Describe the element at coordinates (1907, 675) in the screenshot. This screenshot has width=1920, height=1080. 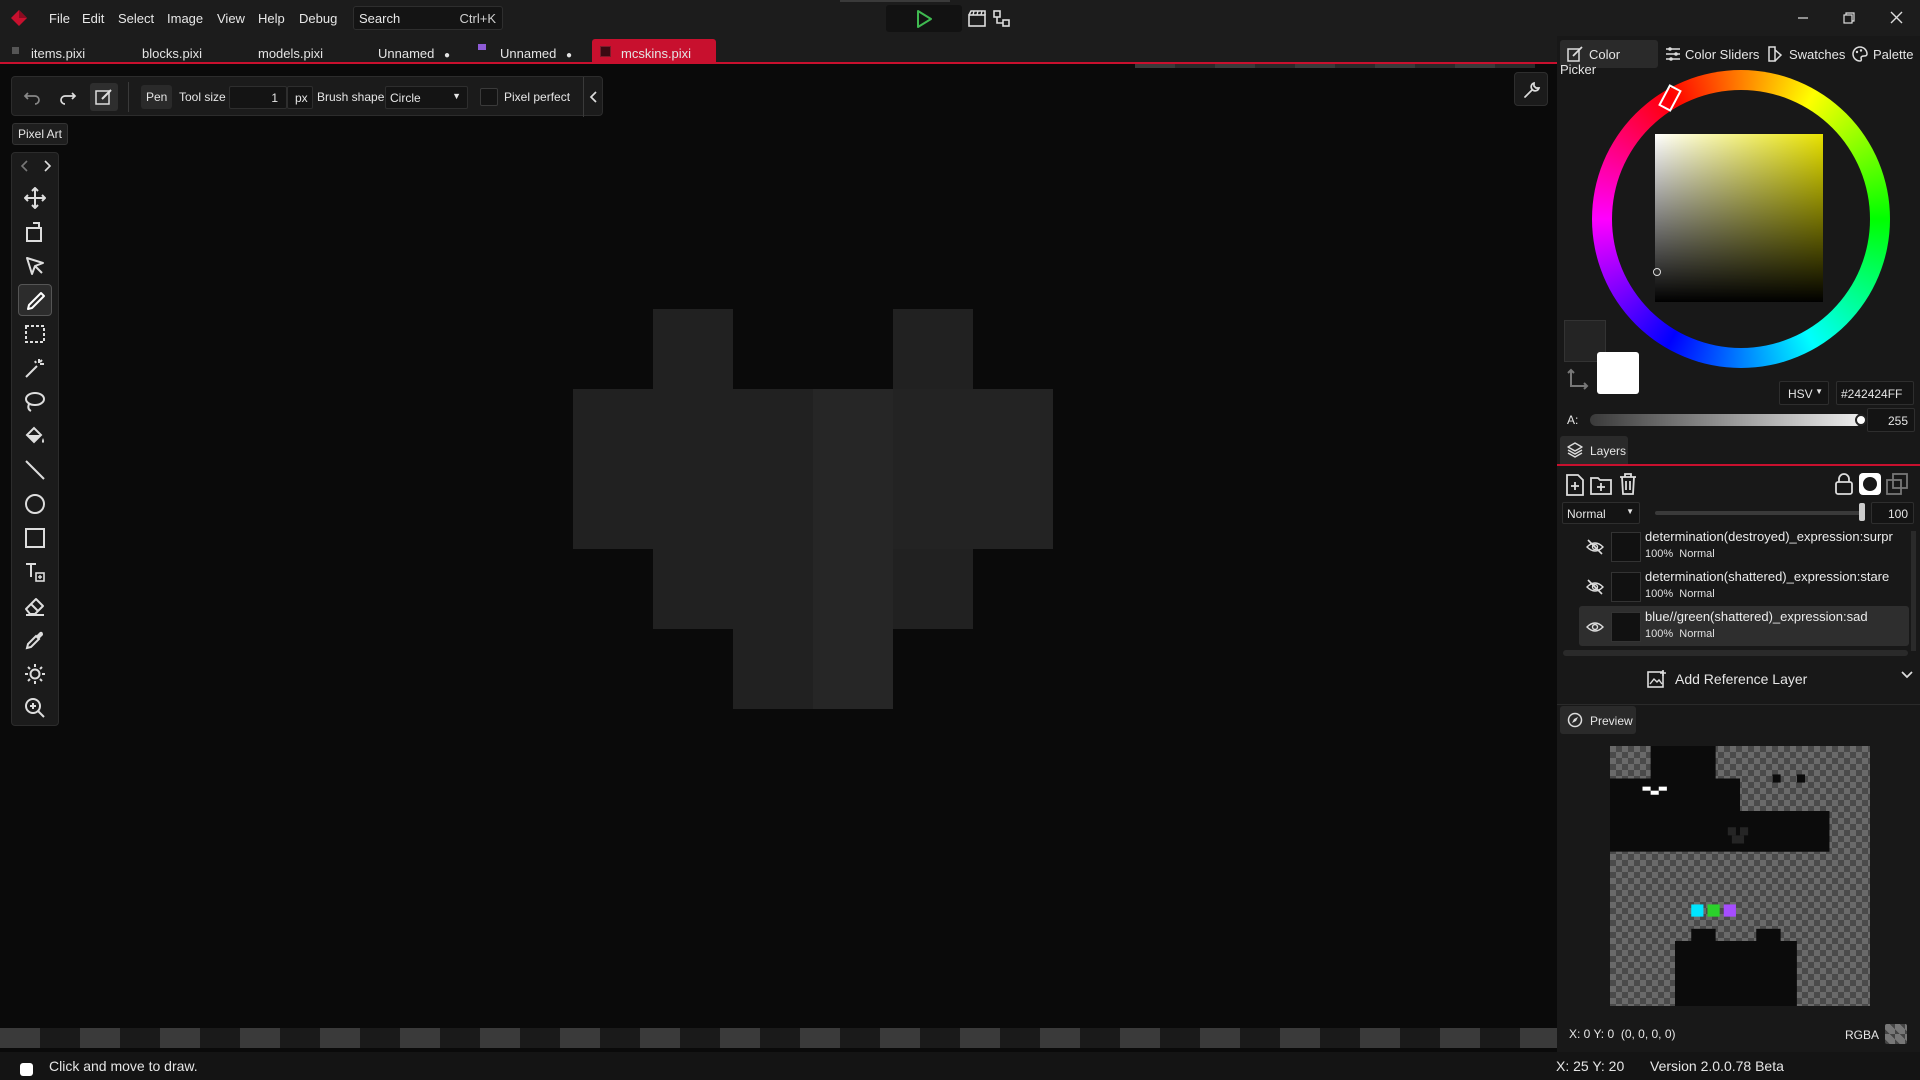
I see `chevron-down-icon` at that location.